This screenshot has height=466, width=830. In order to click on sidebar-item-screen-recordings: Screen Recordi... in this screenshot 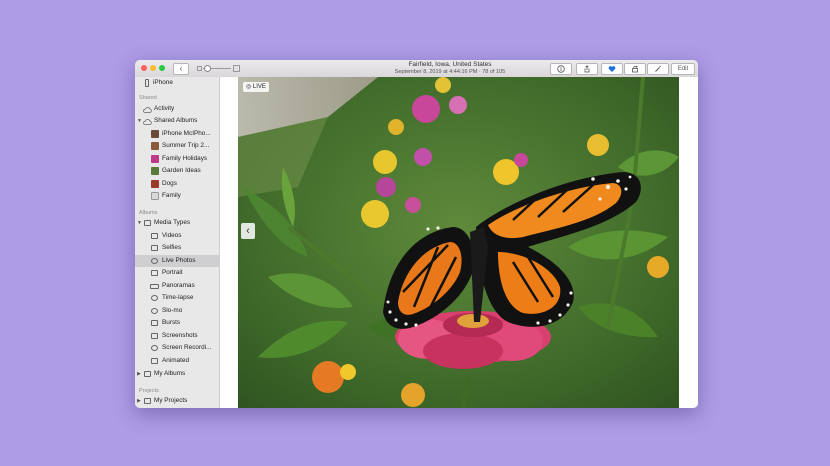, I will do `click(177, 348)`.